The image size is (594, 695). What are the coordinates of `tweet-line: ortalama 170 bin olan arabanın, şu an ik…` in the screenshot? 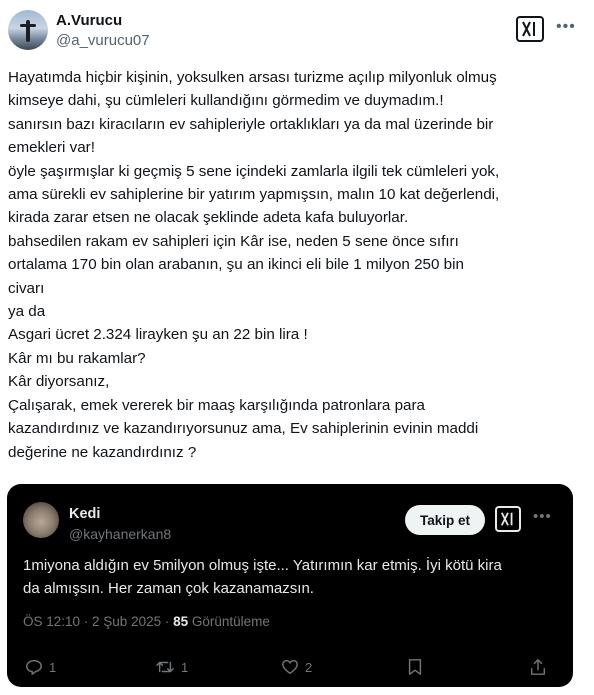 It's located at (236, 265).